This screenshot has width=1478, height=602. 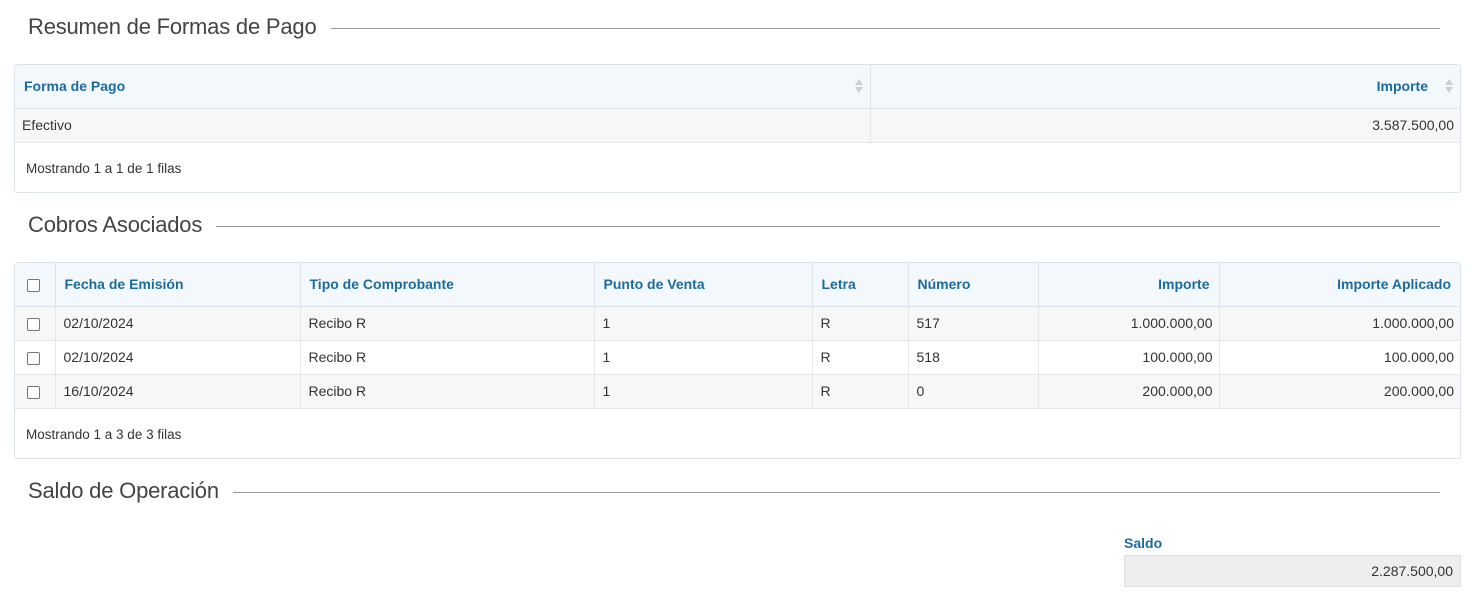 I want to click on select-all-header, so click(x=35, y=285).